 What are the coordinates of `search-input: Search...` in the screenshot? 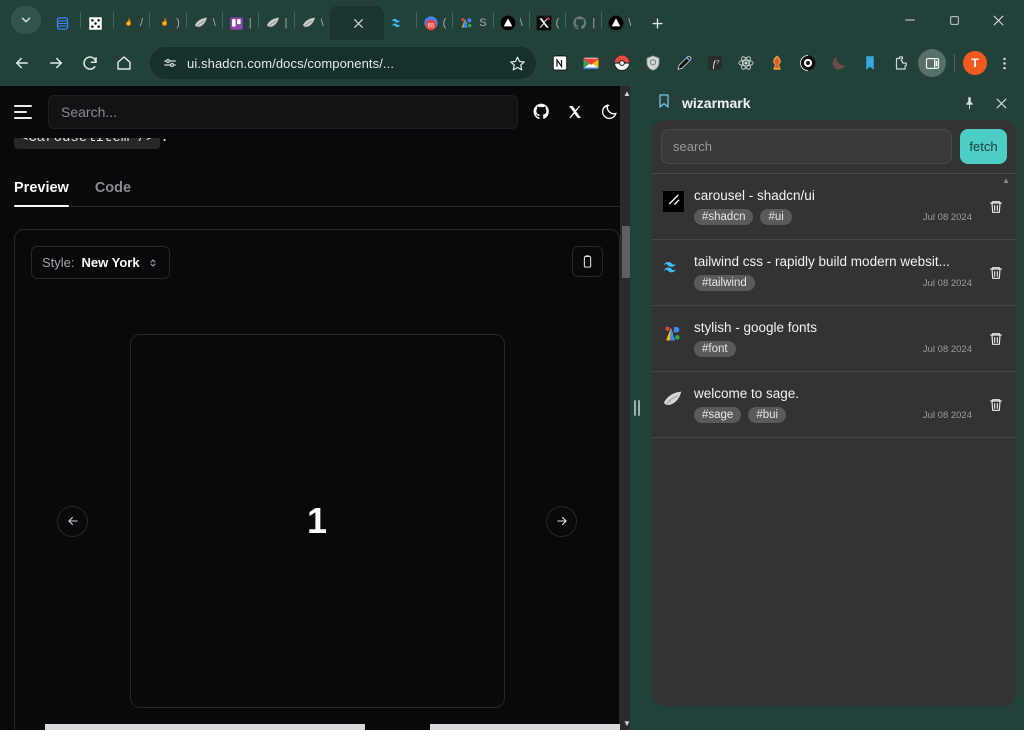 It's located at (283, 111).